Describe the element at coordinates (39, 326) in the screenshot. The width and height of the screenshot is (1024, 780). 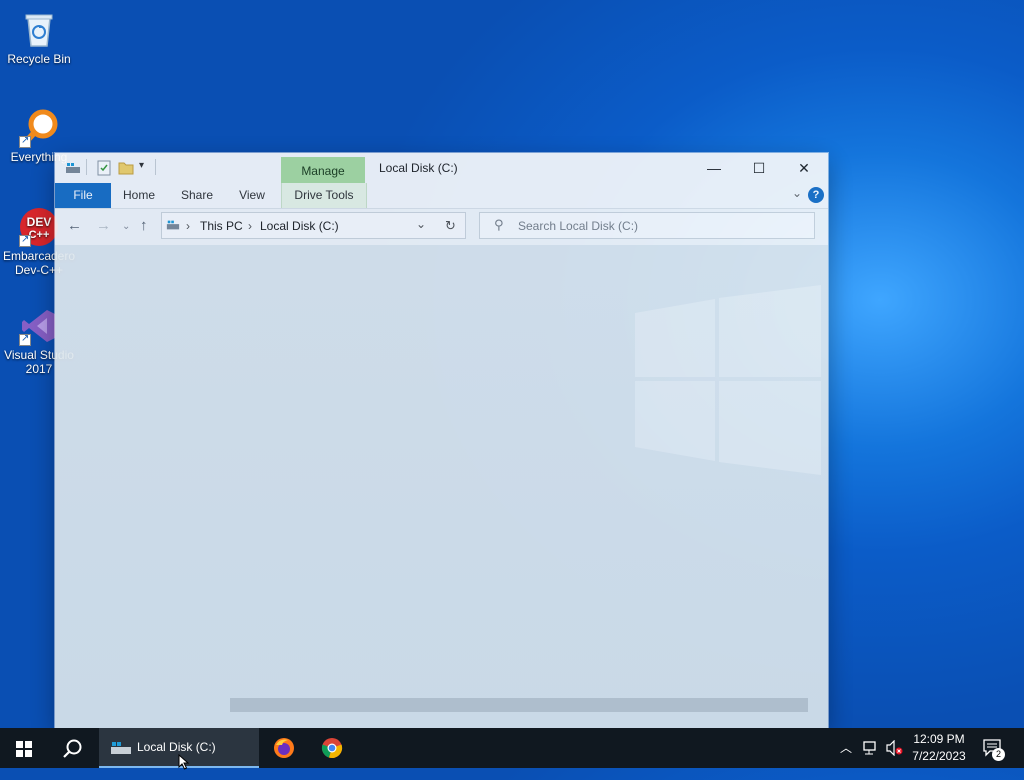
I see `visual-studio-icon` at that location.